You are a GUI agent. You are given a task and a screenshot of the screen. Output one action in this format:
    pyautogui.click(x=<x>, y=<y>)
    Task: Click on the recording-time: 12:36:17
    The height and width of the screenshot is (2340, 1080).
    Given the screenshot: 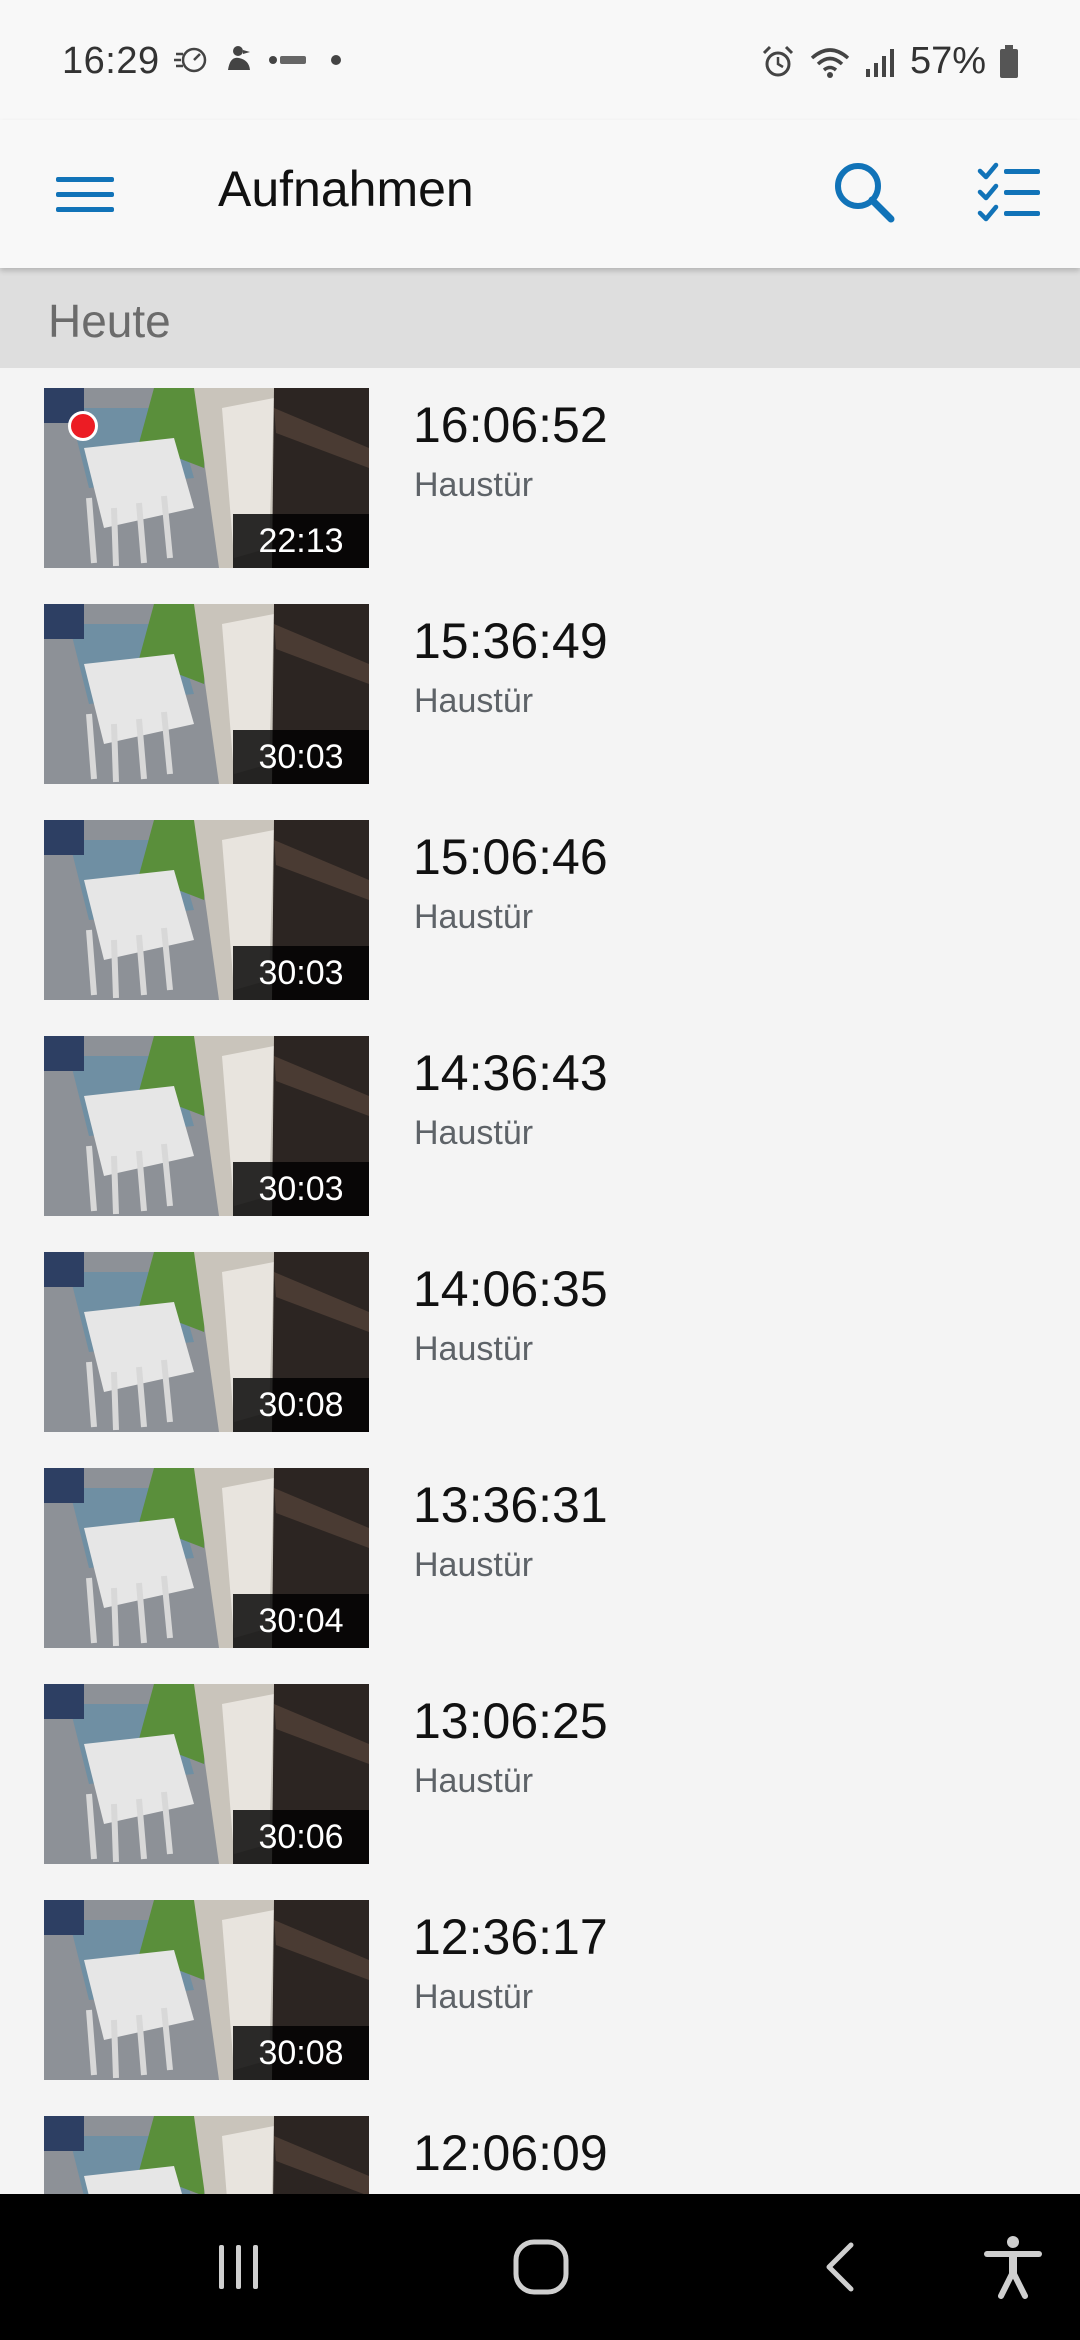 What is the action you would take?
    pyautogui.click(x=510, y=1937)
    